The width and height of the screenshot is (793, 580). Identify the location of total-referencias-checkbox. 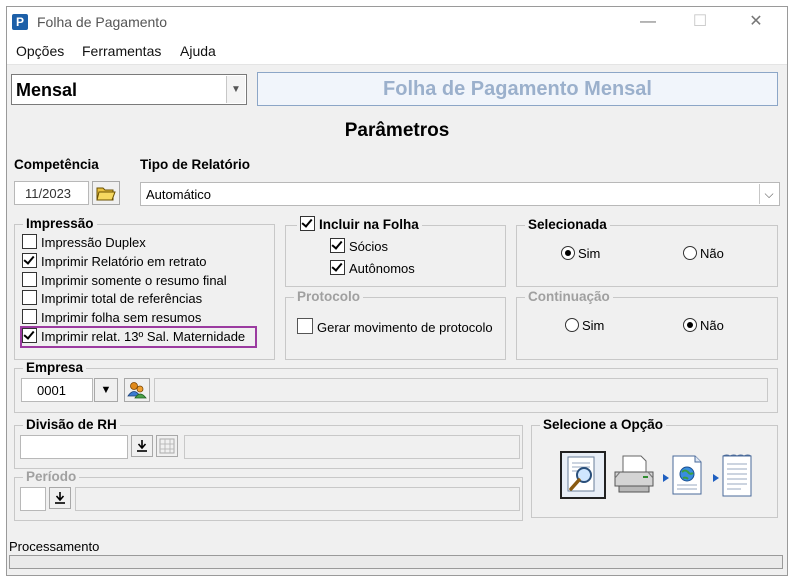
(29, 297).